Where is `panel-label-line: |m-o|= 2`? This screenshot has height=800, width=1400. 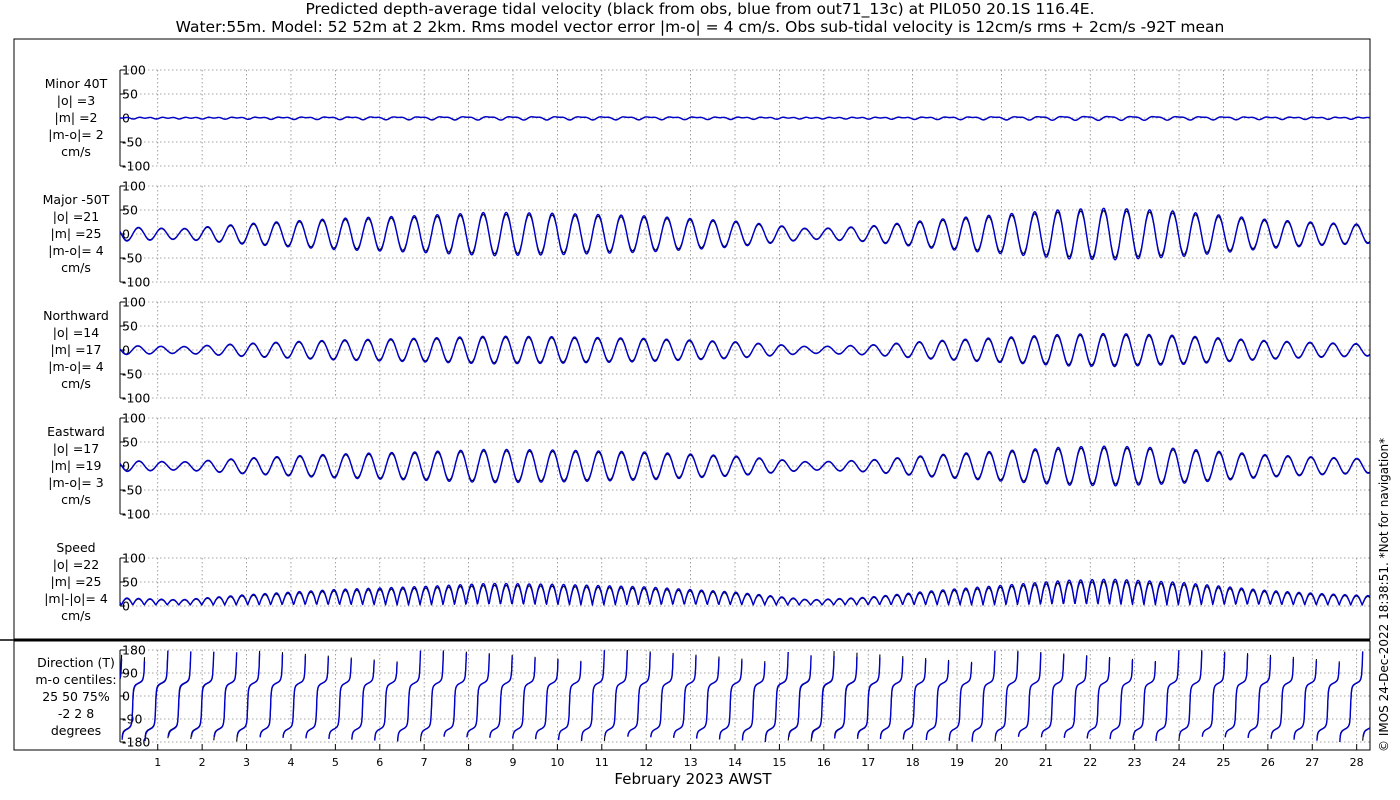 panel-label-line: |m-o|= 2 is located at coordinates (75, 134).